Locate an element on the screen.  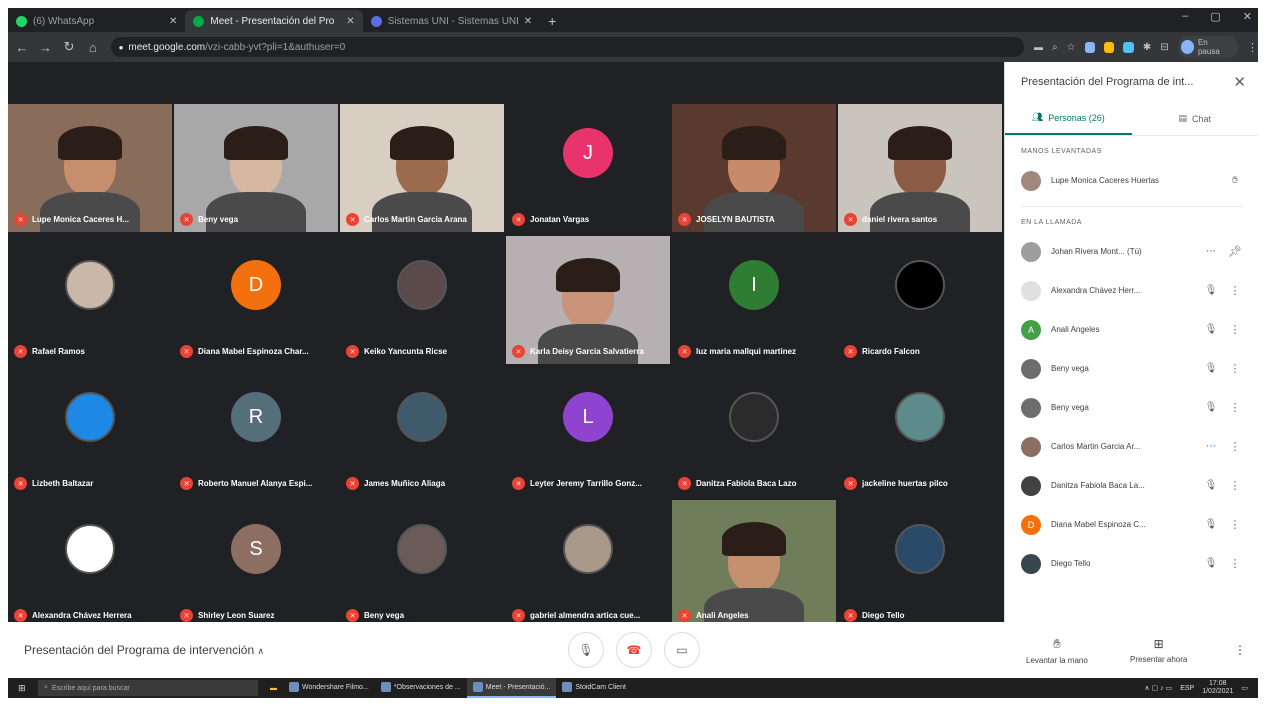
windows-start-icon: ⊞ is located at coordinates (22, 688).